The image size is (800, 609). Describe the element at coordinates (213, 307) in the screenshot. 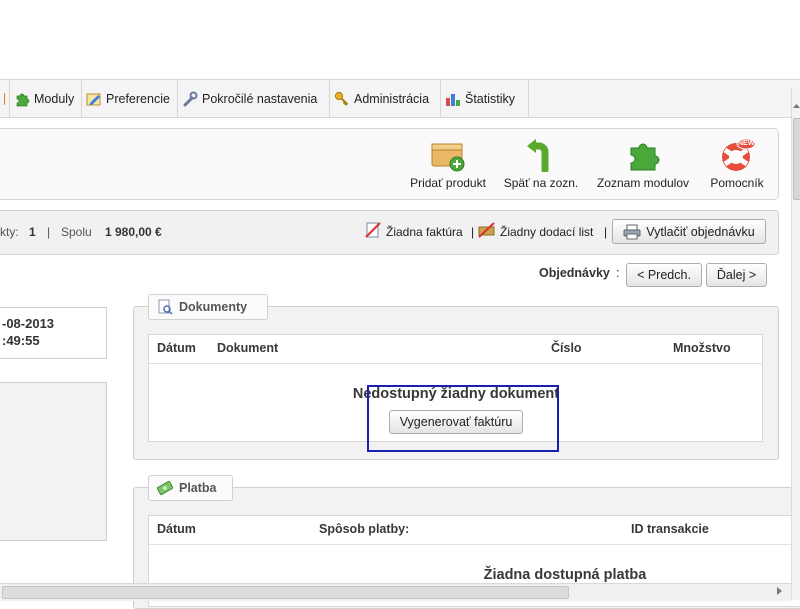

I see `documents-title: Dokumenty` at that location.